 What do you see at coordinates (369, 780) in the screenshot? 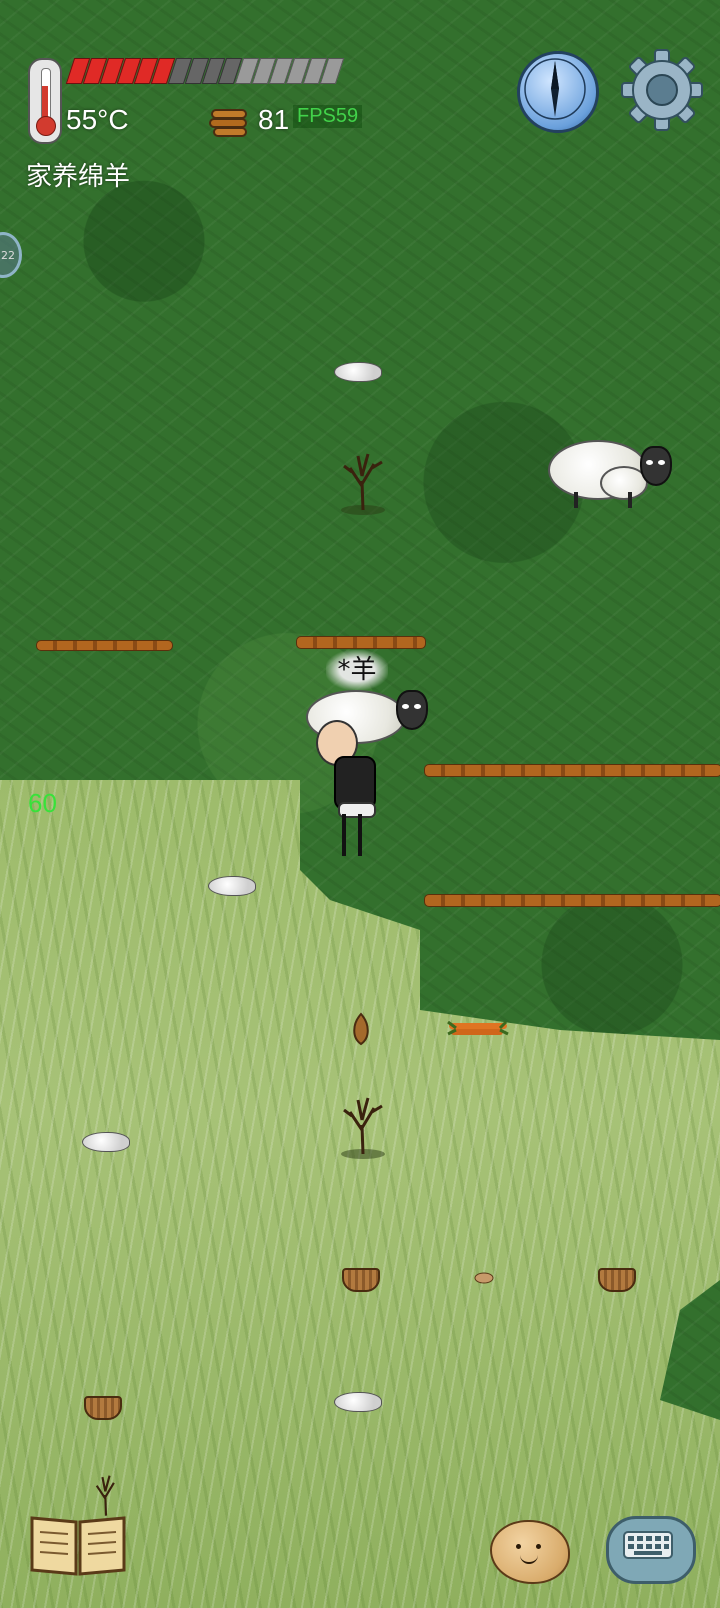
I see `player-character` at bounding box center [369, 780].